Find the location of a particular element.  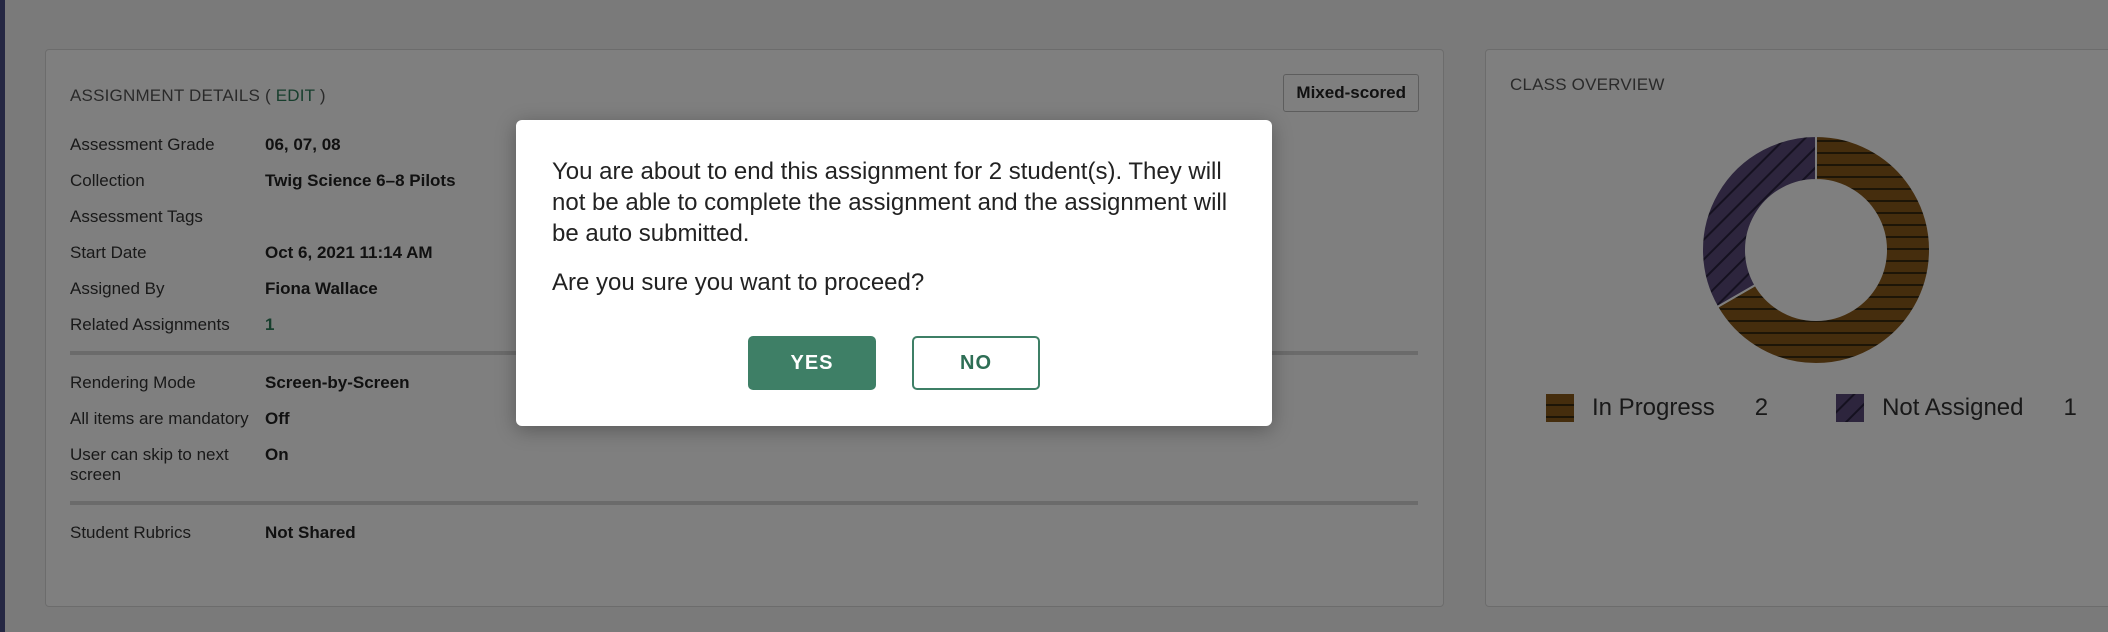

no-button: NO is located at coordinates (976, 363).